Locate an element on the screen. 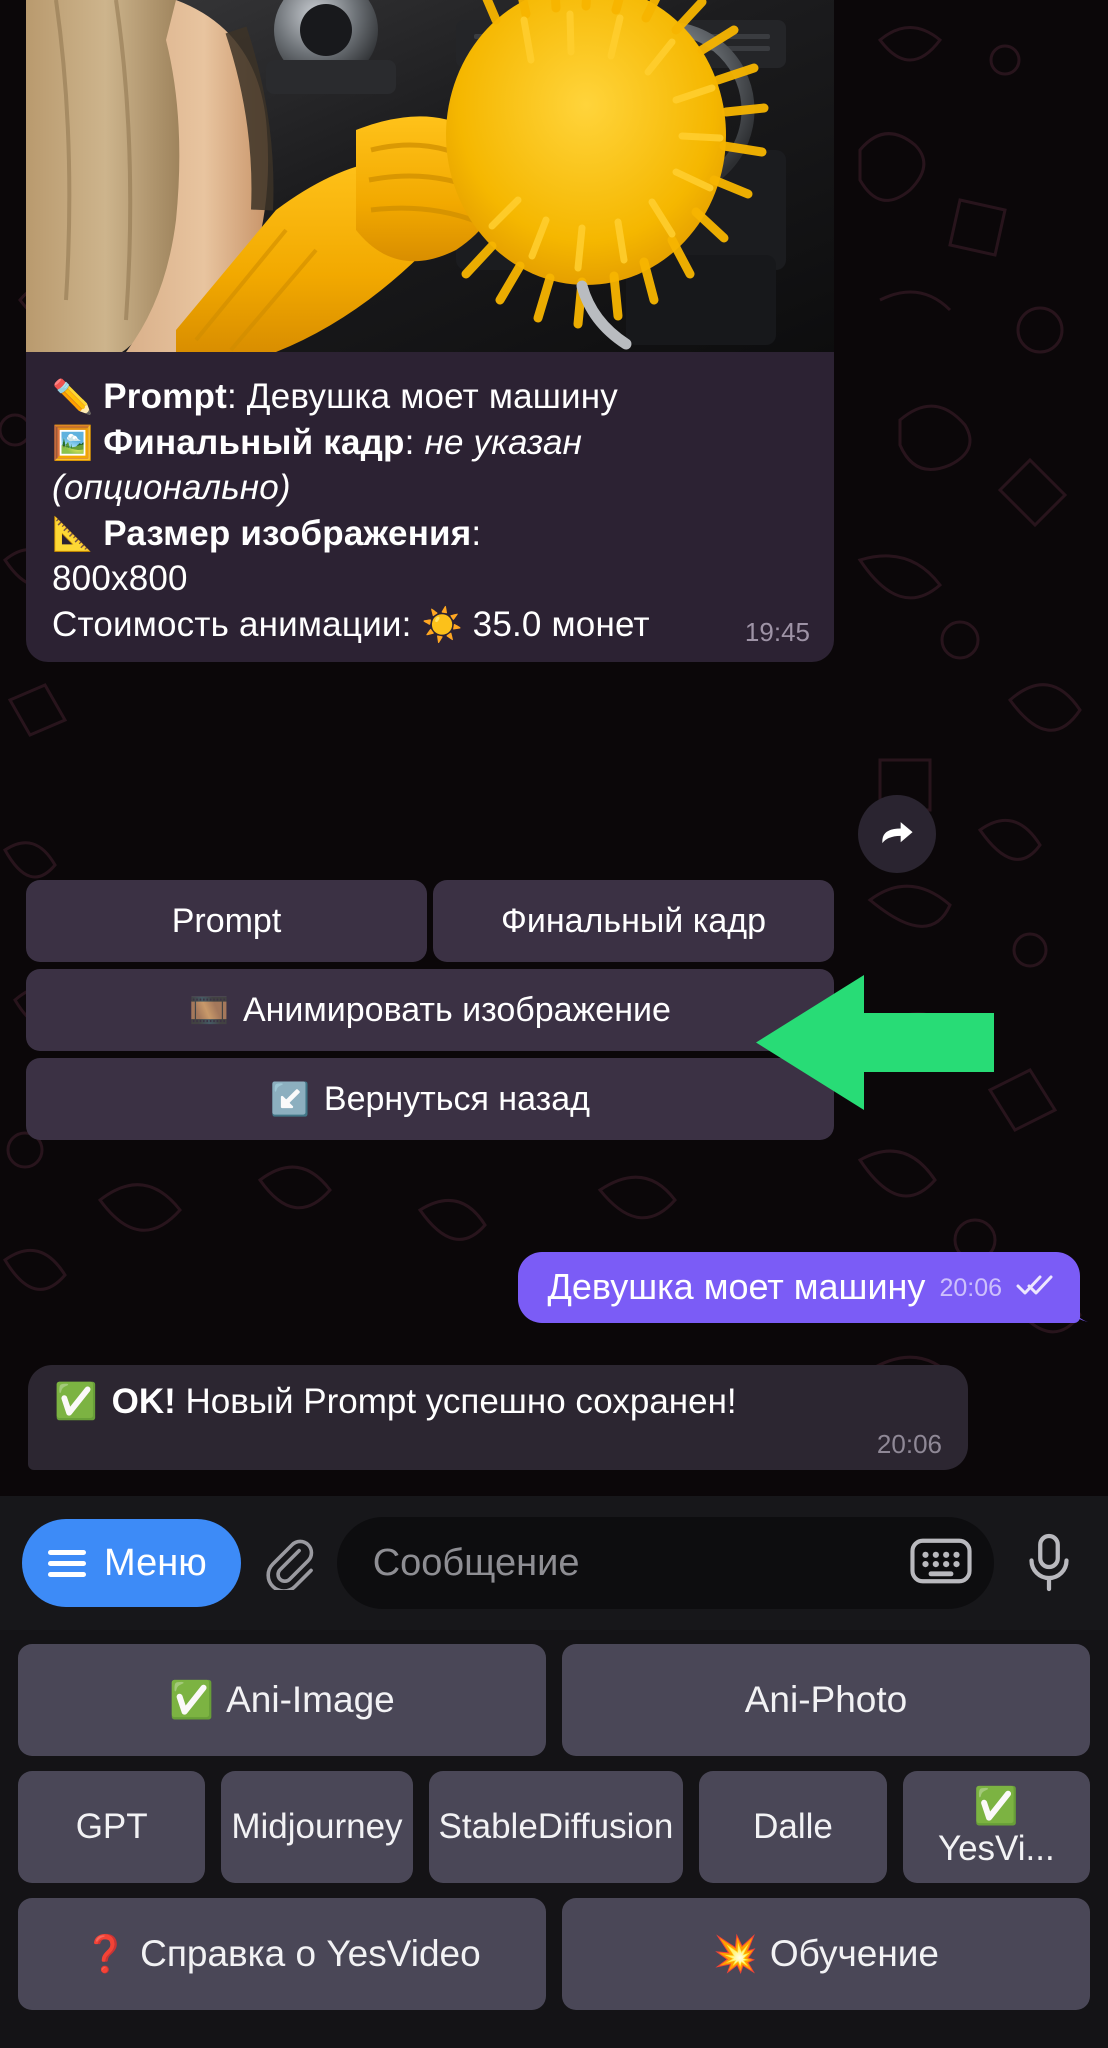 The image size is (1108, 2048). reply-button-stablediffusion-label: StableDiffusion is located at coordinates (556, 1827).